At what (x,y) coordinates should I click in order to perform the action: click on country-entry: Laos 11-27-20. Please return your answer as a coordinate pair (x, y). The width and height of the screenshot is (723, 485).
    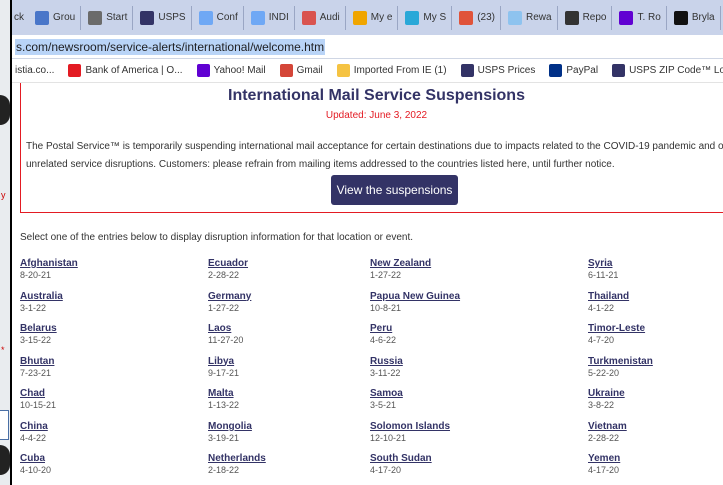
    Looking at the image, I should click on (225, 334).